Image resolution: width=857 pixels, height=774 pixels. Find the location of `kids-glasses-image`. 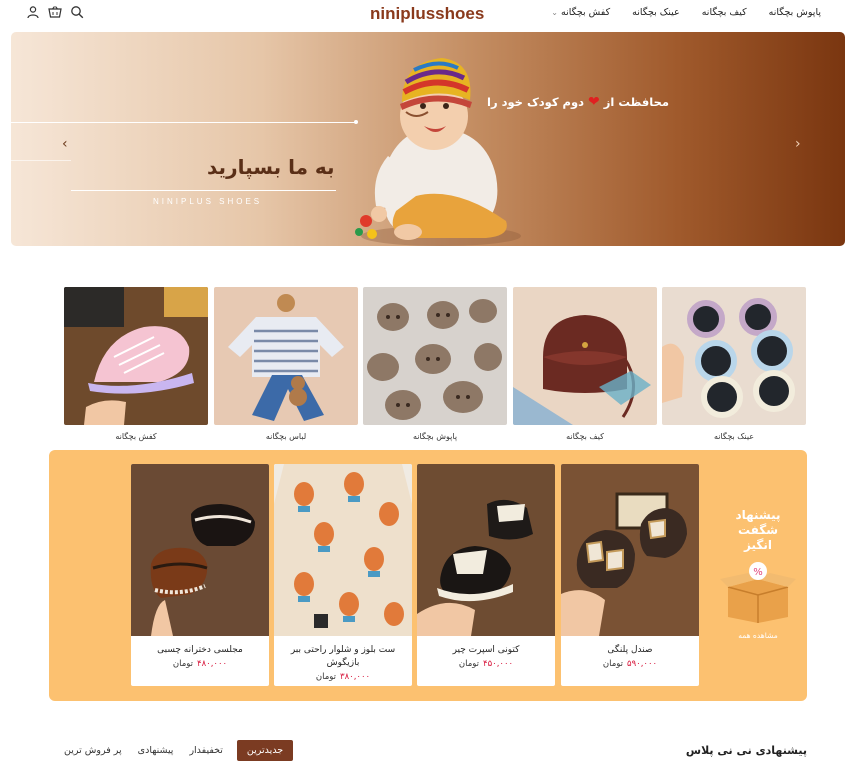

kids-glasses-image is located at coordinates (734, 356).